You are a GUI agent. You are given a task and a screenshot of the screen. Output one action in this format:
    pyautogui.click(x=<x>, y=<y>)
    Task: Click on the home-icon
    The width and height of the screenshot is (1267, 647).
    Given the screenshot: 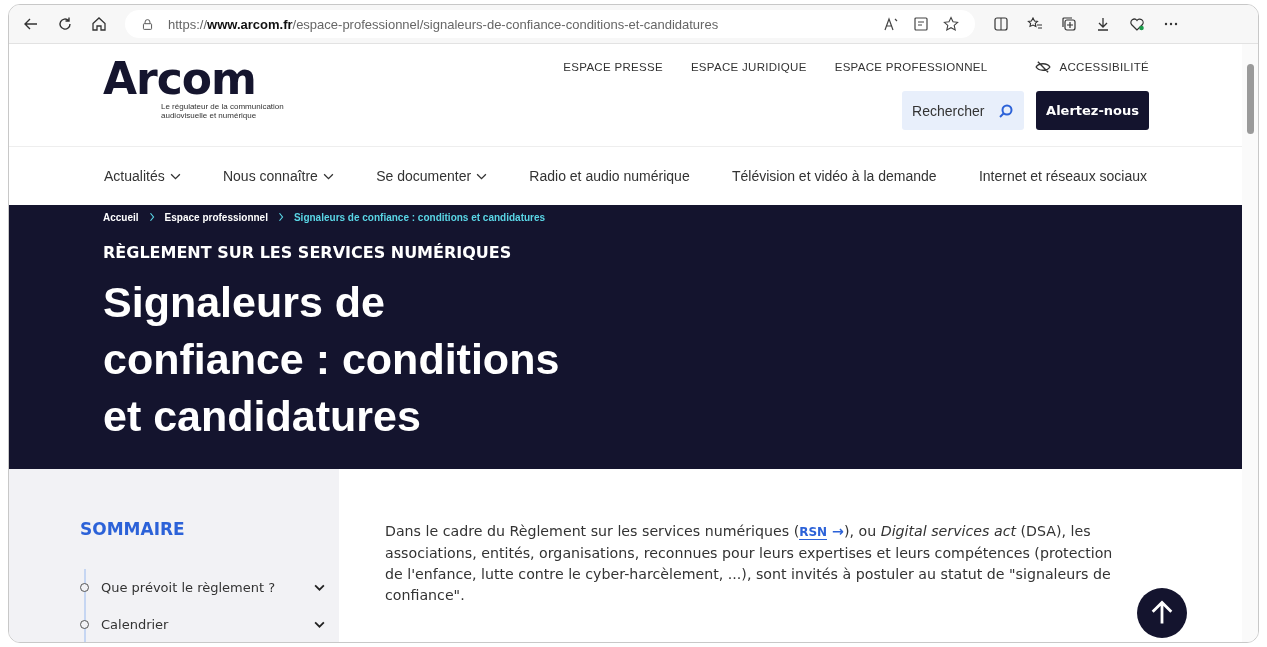 What is the action you would take?
    pyautogui.click(x=99, y=24)
    